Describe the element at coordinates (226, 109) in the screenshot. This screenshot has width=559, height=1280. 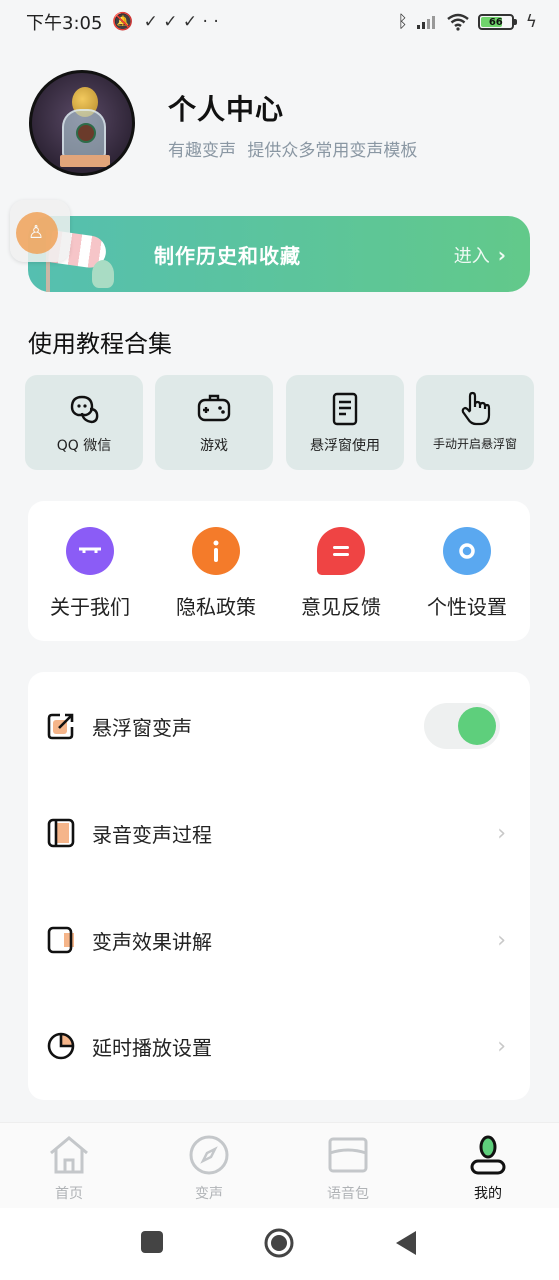
I see `page-title: 个人中心` at that location.